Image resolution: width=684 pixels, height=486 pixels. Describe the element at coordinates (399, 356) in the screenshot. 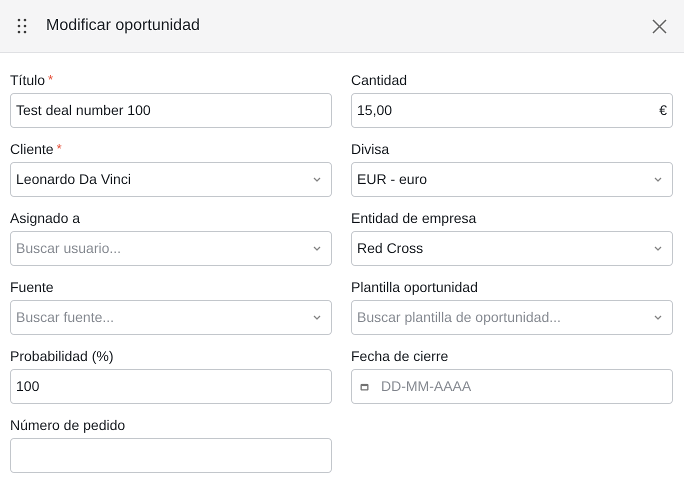

I see `field-label: Fecha de cierre` at that location.